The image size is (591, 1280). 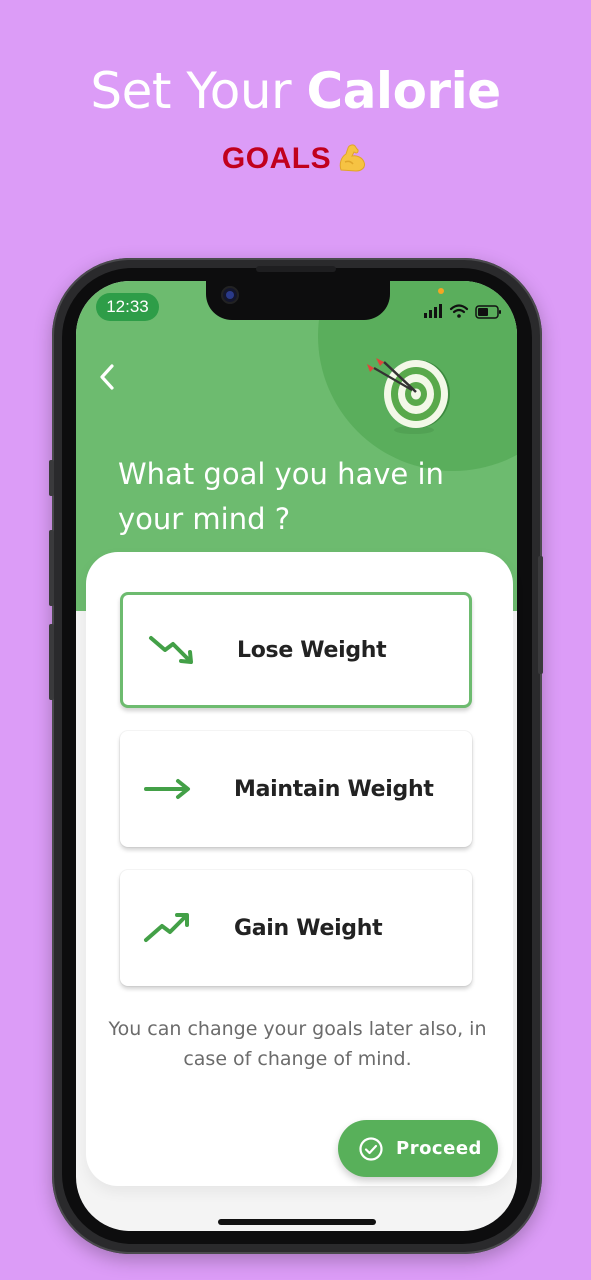 What do you see at coordinates (371, 1148) in the screenshot?
I see `check-circle-icon` at bounding box center [371, 1148].